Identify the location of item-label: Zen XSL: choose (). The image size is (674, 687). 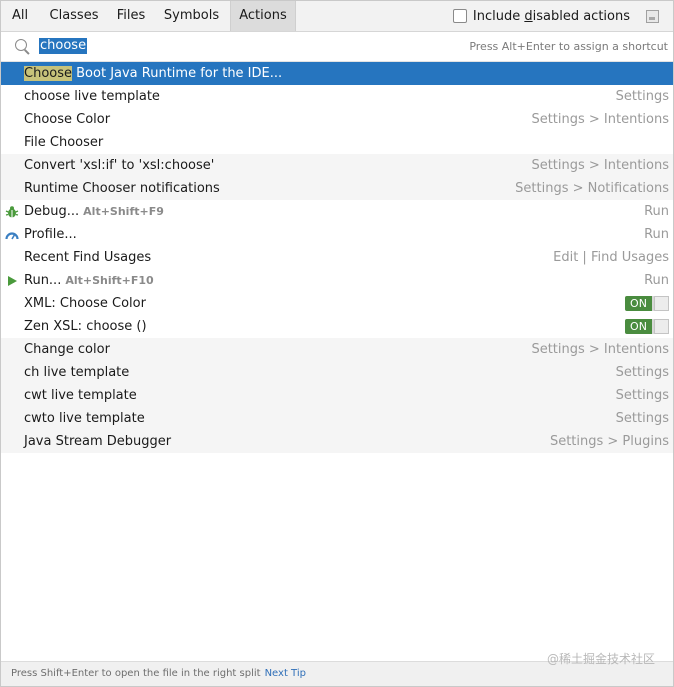
(85, 326).